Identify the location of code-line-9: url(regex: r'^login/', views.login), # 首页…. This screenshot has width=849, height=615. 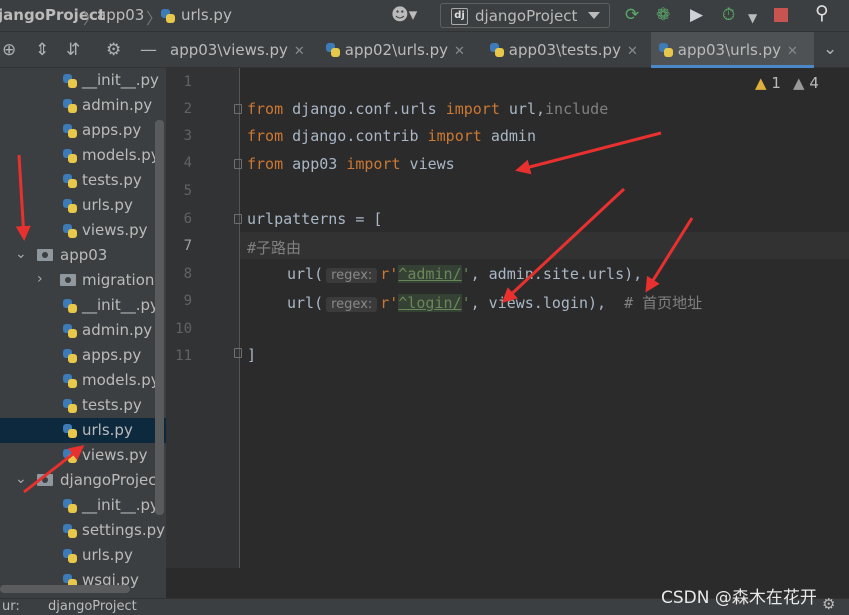
(494, 302).